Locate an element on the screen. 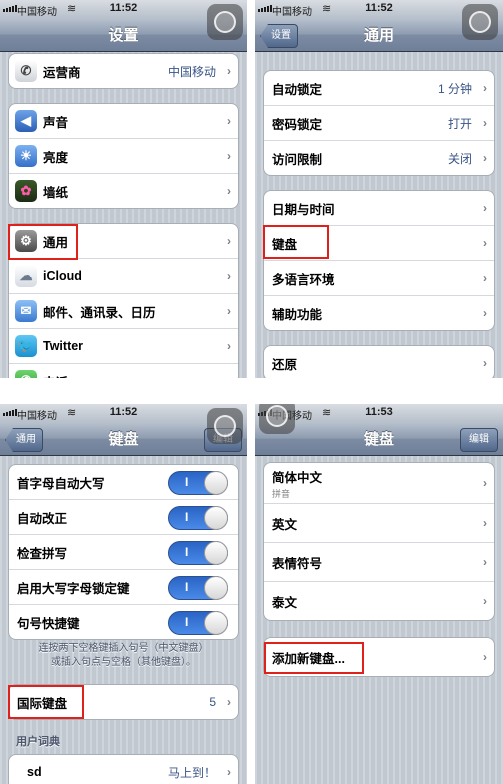  settings-row-mail: ✉ 邮件、通讯录、日历 › is located at coordinates (123, 310).